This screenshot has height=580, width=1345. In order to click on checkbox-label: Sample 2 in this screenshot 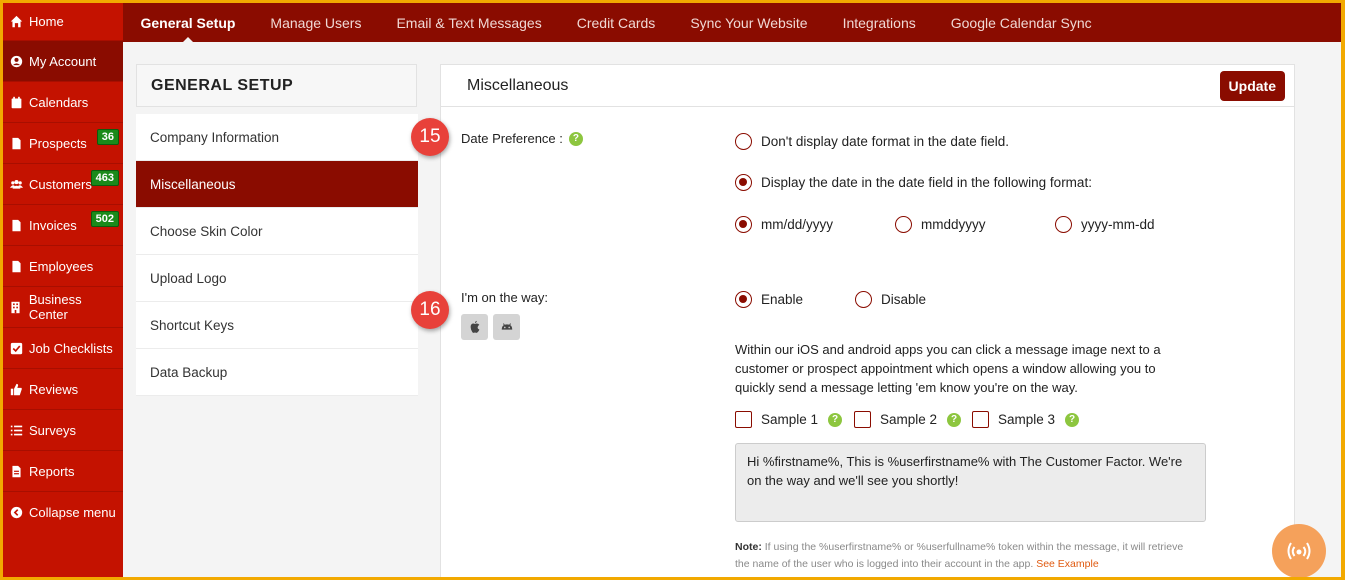, I will do `click(909, 419)`.